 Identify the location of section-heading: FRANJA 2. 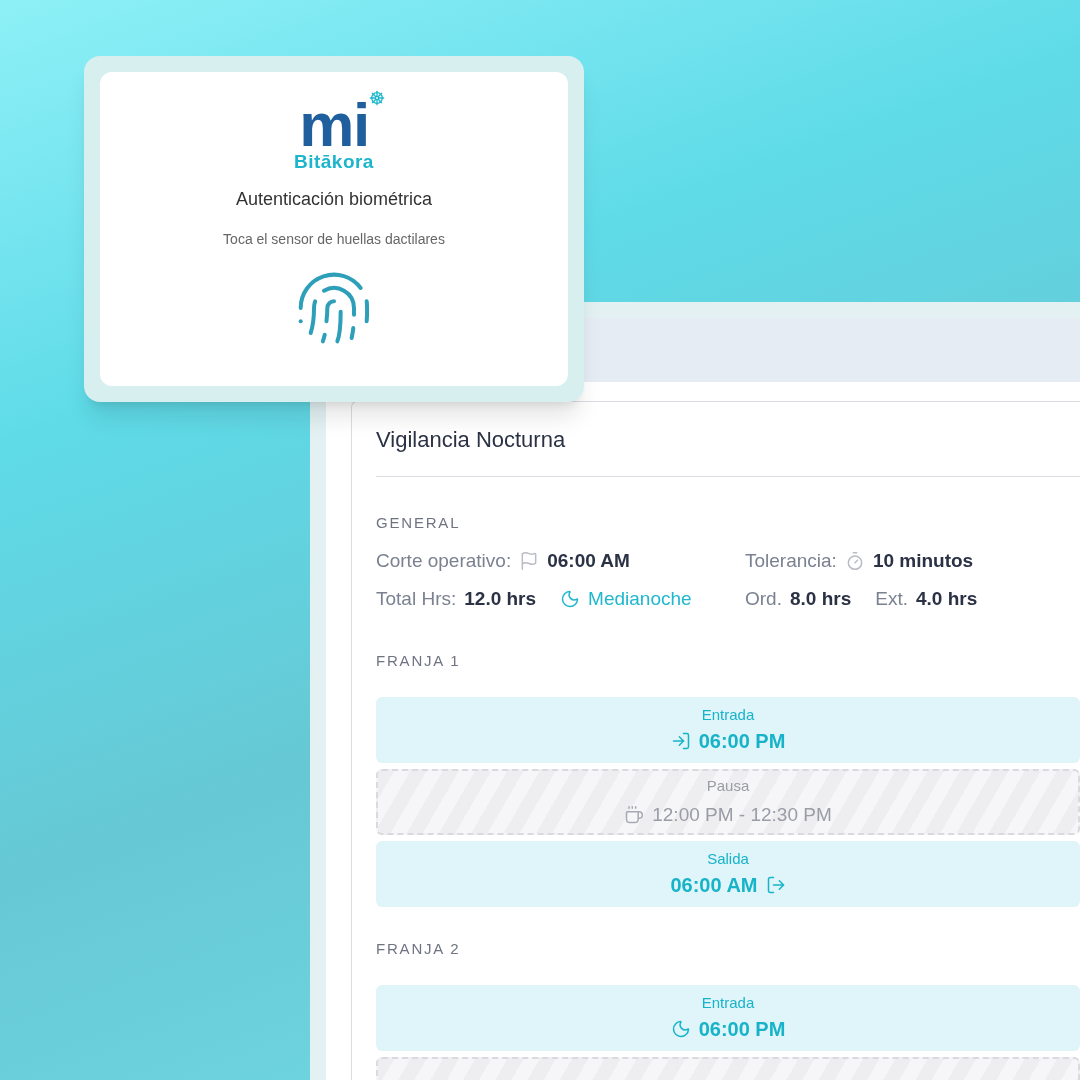
(418, 948).